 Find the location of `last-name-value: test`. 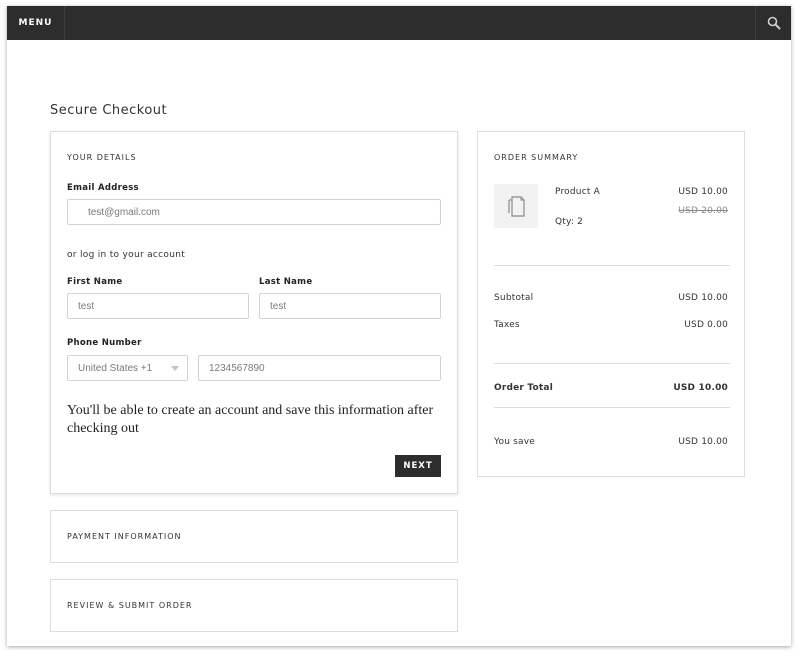

last-name-value: test is located at coordinates (278, 306).